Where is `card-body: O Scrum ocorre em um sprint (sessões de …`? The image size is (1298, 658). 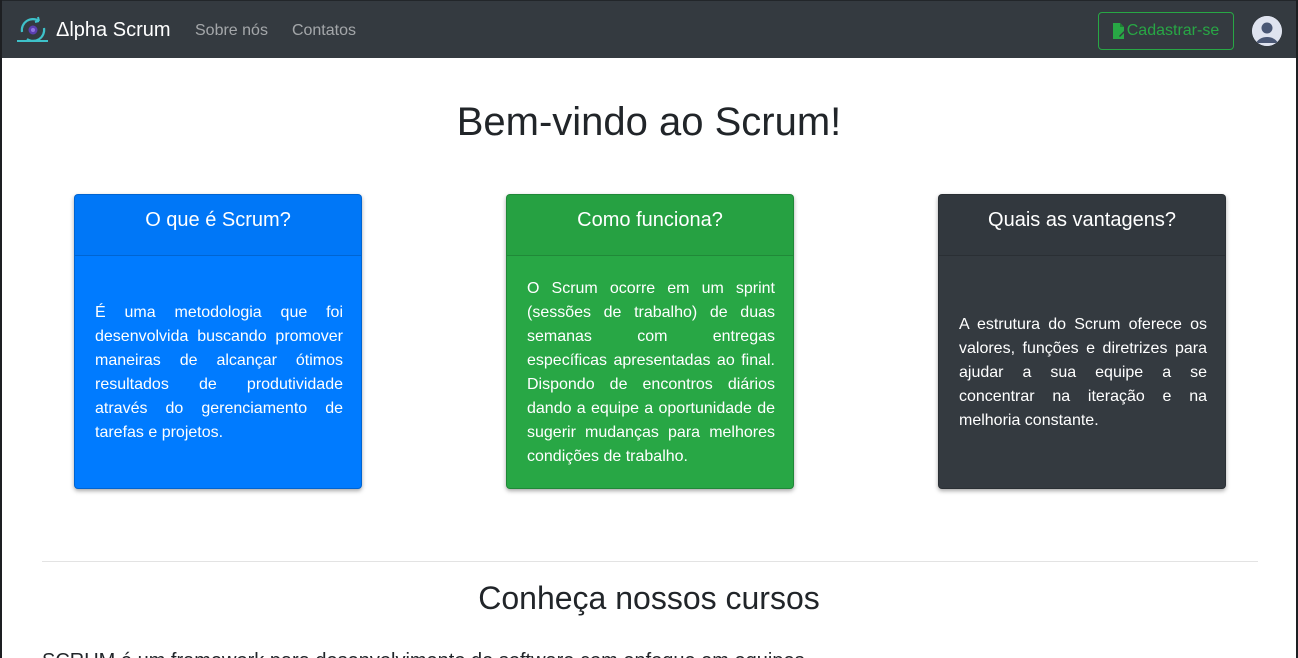
card-body: O Scrum ocorre em um sprint (sessões de … is located at coordinates (650, 372).